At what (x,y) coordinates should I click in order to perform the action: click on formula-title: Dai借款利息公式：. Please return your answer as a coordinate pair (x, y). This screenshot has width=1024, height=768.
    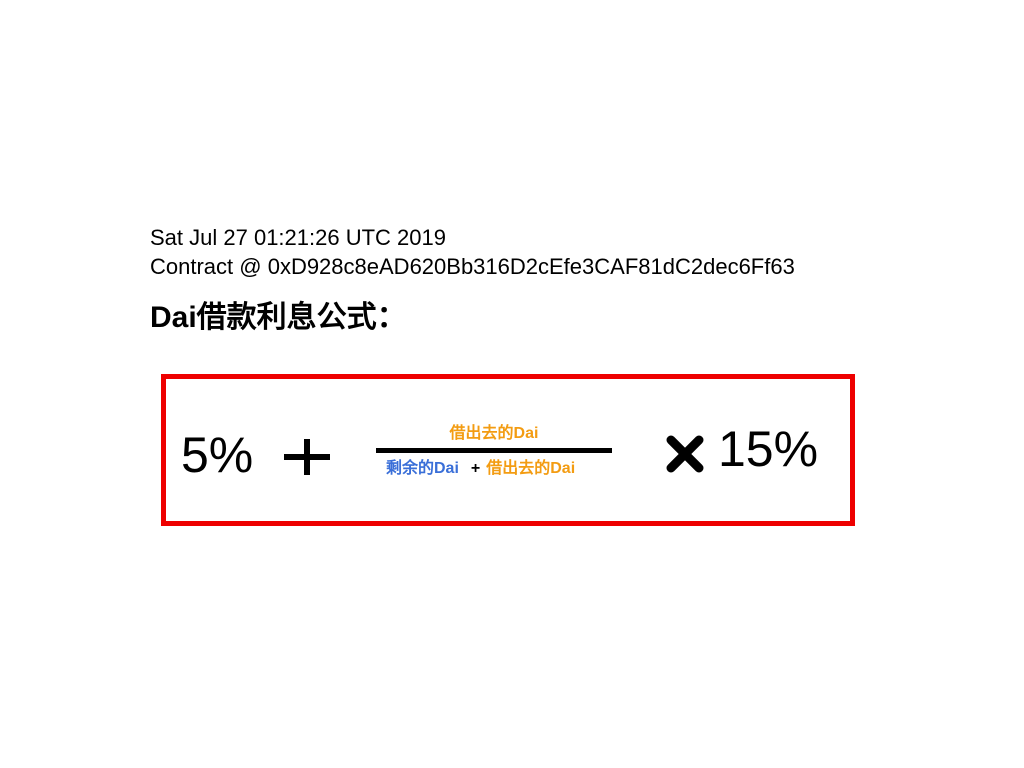
    Looking at the image, I should click on (278, 317).